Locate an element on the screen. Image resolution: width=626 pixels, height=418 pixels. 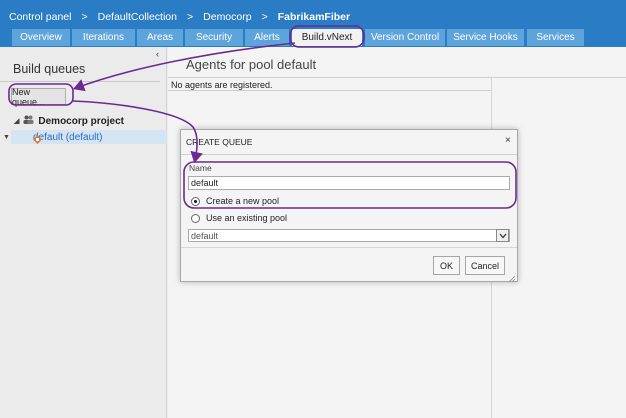
dialog-divider is located at coordinates (349, 154).